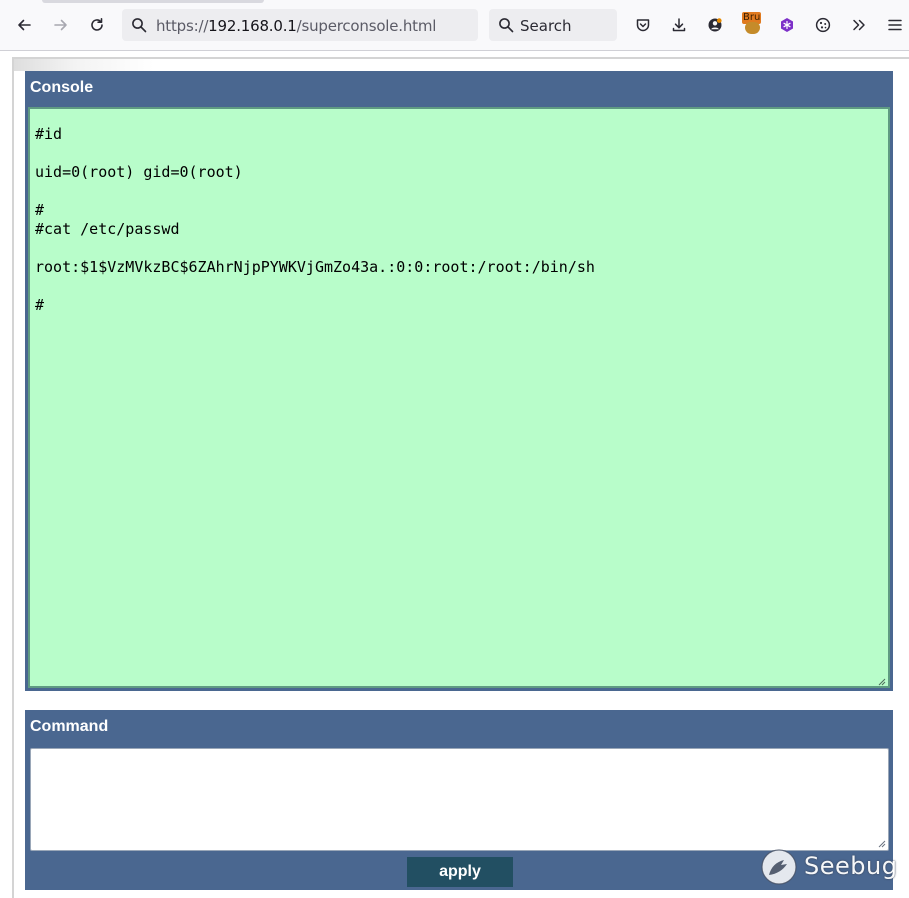 This screenshot has height=898, width=909. I want to click on bru-extension-icon, so click(752, 28).